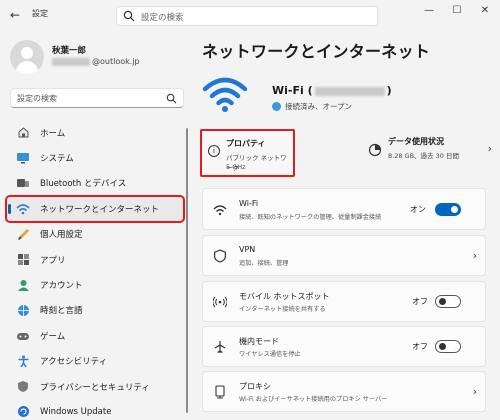 This screenshot has width=500, height=420. Describe the element at coordinates (485, 11) in the screenshot. I see `close-button: ✕` at that location.